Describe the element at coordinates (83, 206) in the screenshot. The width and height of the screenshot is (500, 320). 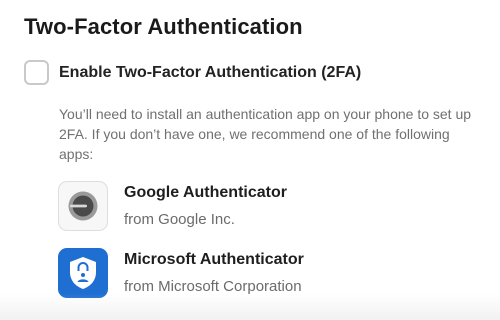
I see `google-authenticator-icon` at that location.